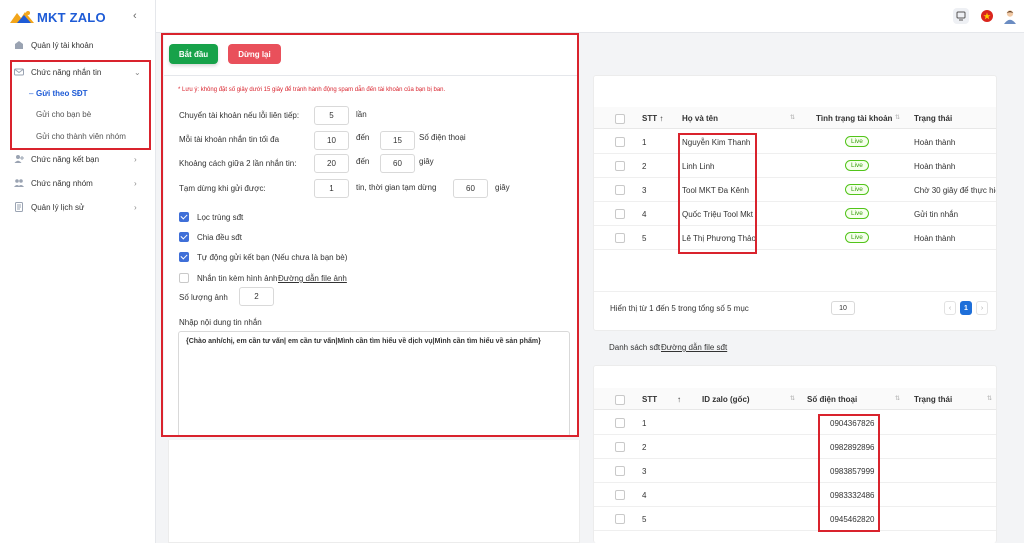 The width and height of the screenshot is (1024, 543). What do you see at coordinates (795, 495) in the screenshot?
I see `table-row: 4 0983332486` at bounding box center [795, 495].